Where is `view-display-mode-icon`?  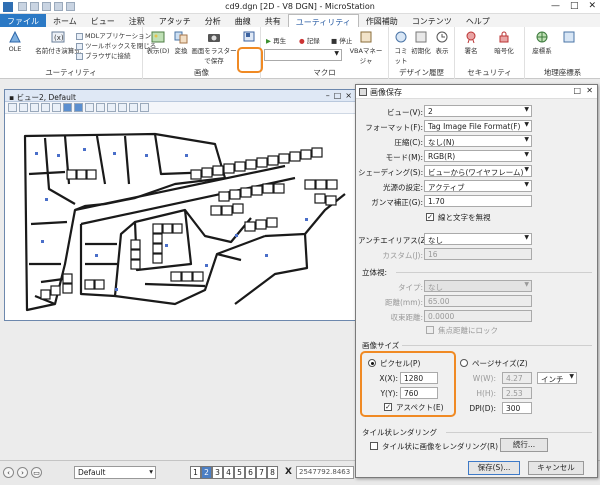
view-display-mode-icon is located at coordinates (133, 107).